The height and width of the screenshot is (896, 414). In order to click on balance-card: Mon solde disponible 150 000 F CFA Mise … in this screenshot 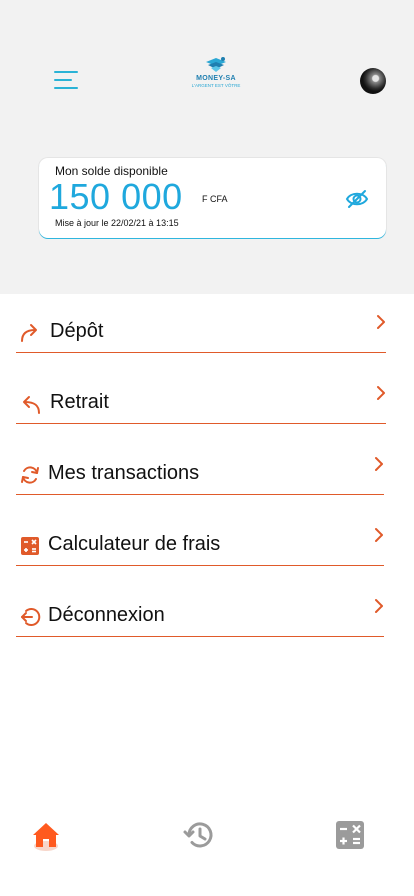, I will do `click(212, 198)`.